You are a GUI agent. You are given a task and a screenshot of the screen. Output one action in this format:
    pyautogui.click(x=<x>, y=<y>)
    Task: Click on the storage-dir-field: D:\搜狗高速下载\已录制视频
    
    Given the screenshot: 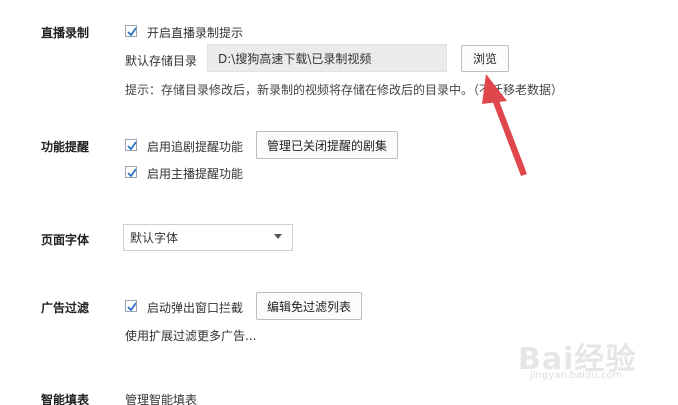 What is the action you would take?
    pyautogui.click(x=327, y=58)
    